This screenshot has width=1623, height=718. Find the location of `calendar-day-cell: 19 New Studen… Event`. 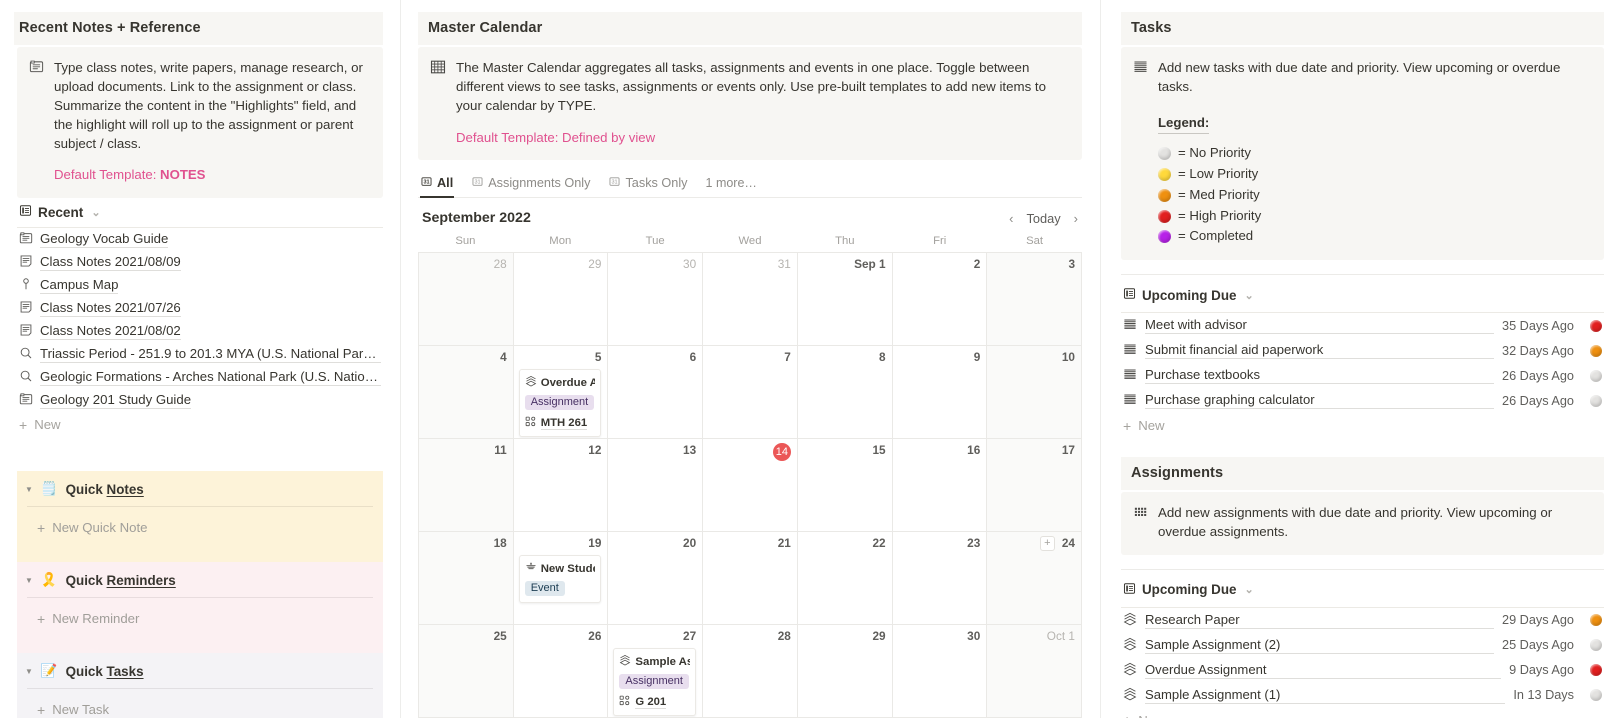

calendar-day-cell: 19 New Studen… Event is located at coordinates (561, 579).